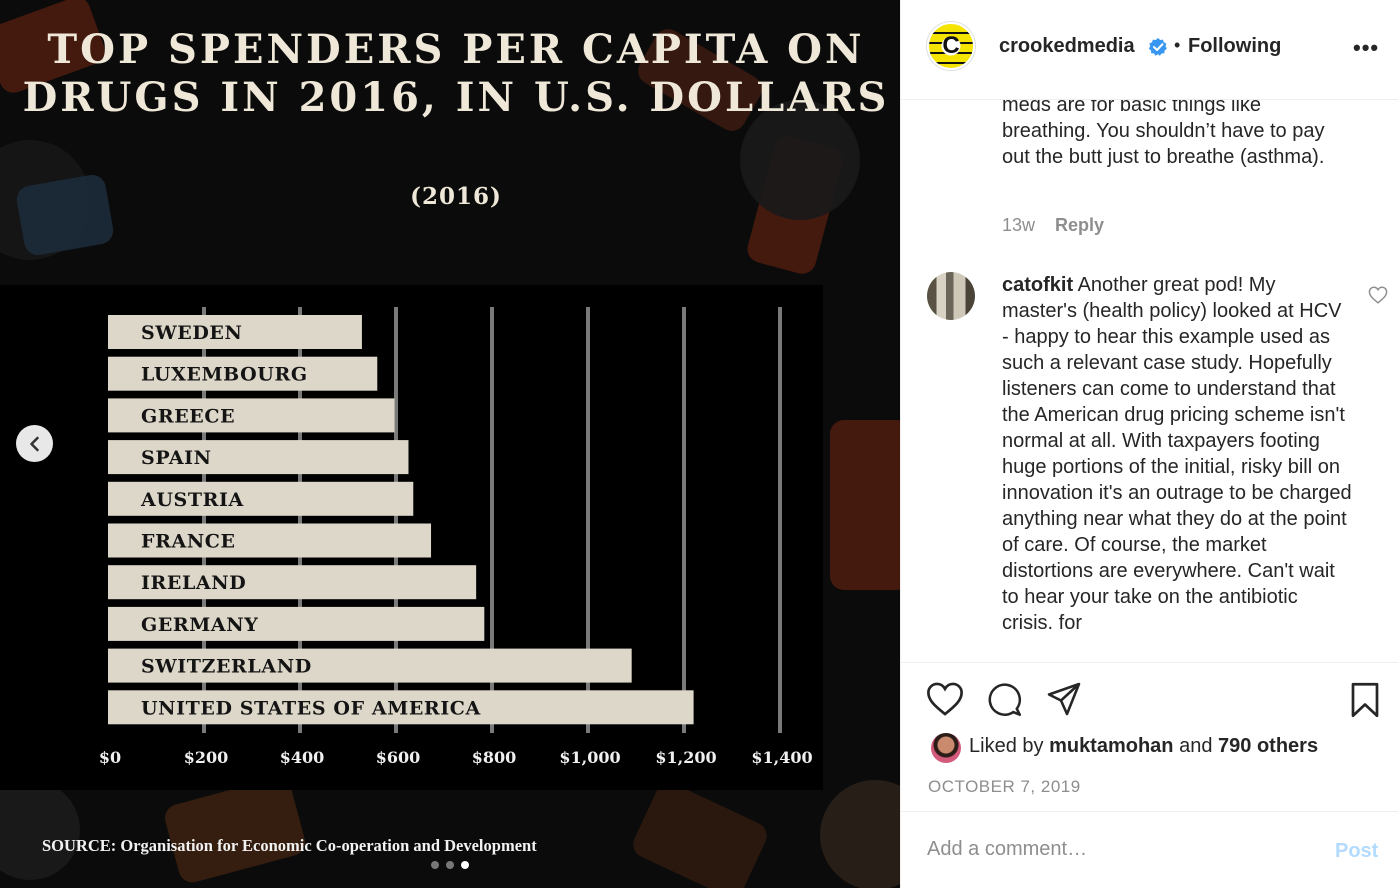  Describe the element at coordinates (589, 757) in the screenshot. I see `x-tick-label: $1,000` at that location.